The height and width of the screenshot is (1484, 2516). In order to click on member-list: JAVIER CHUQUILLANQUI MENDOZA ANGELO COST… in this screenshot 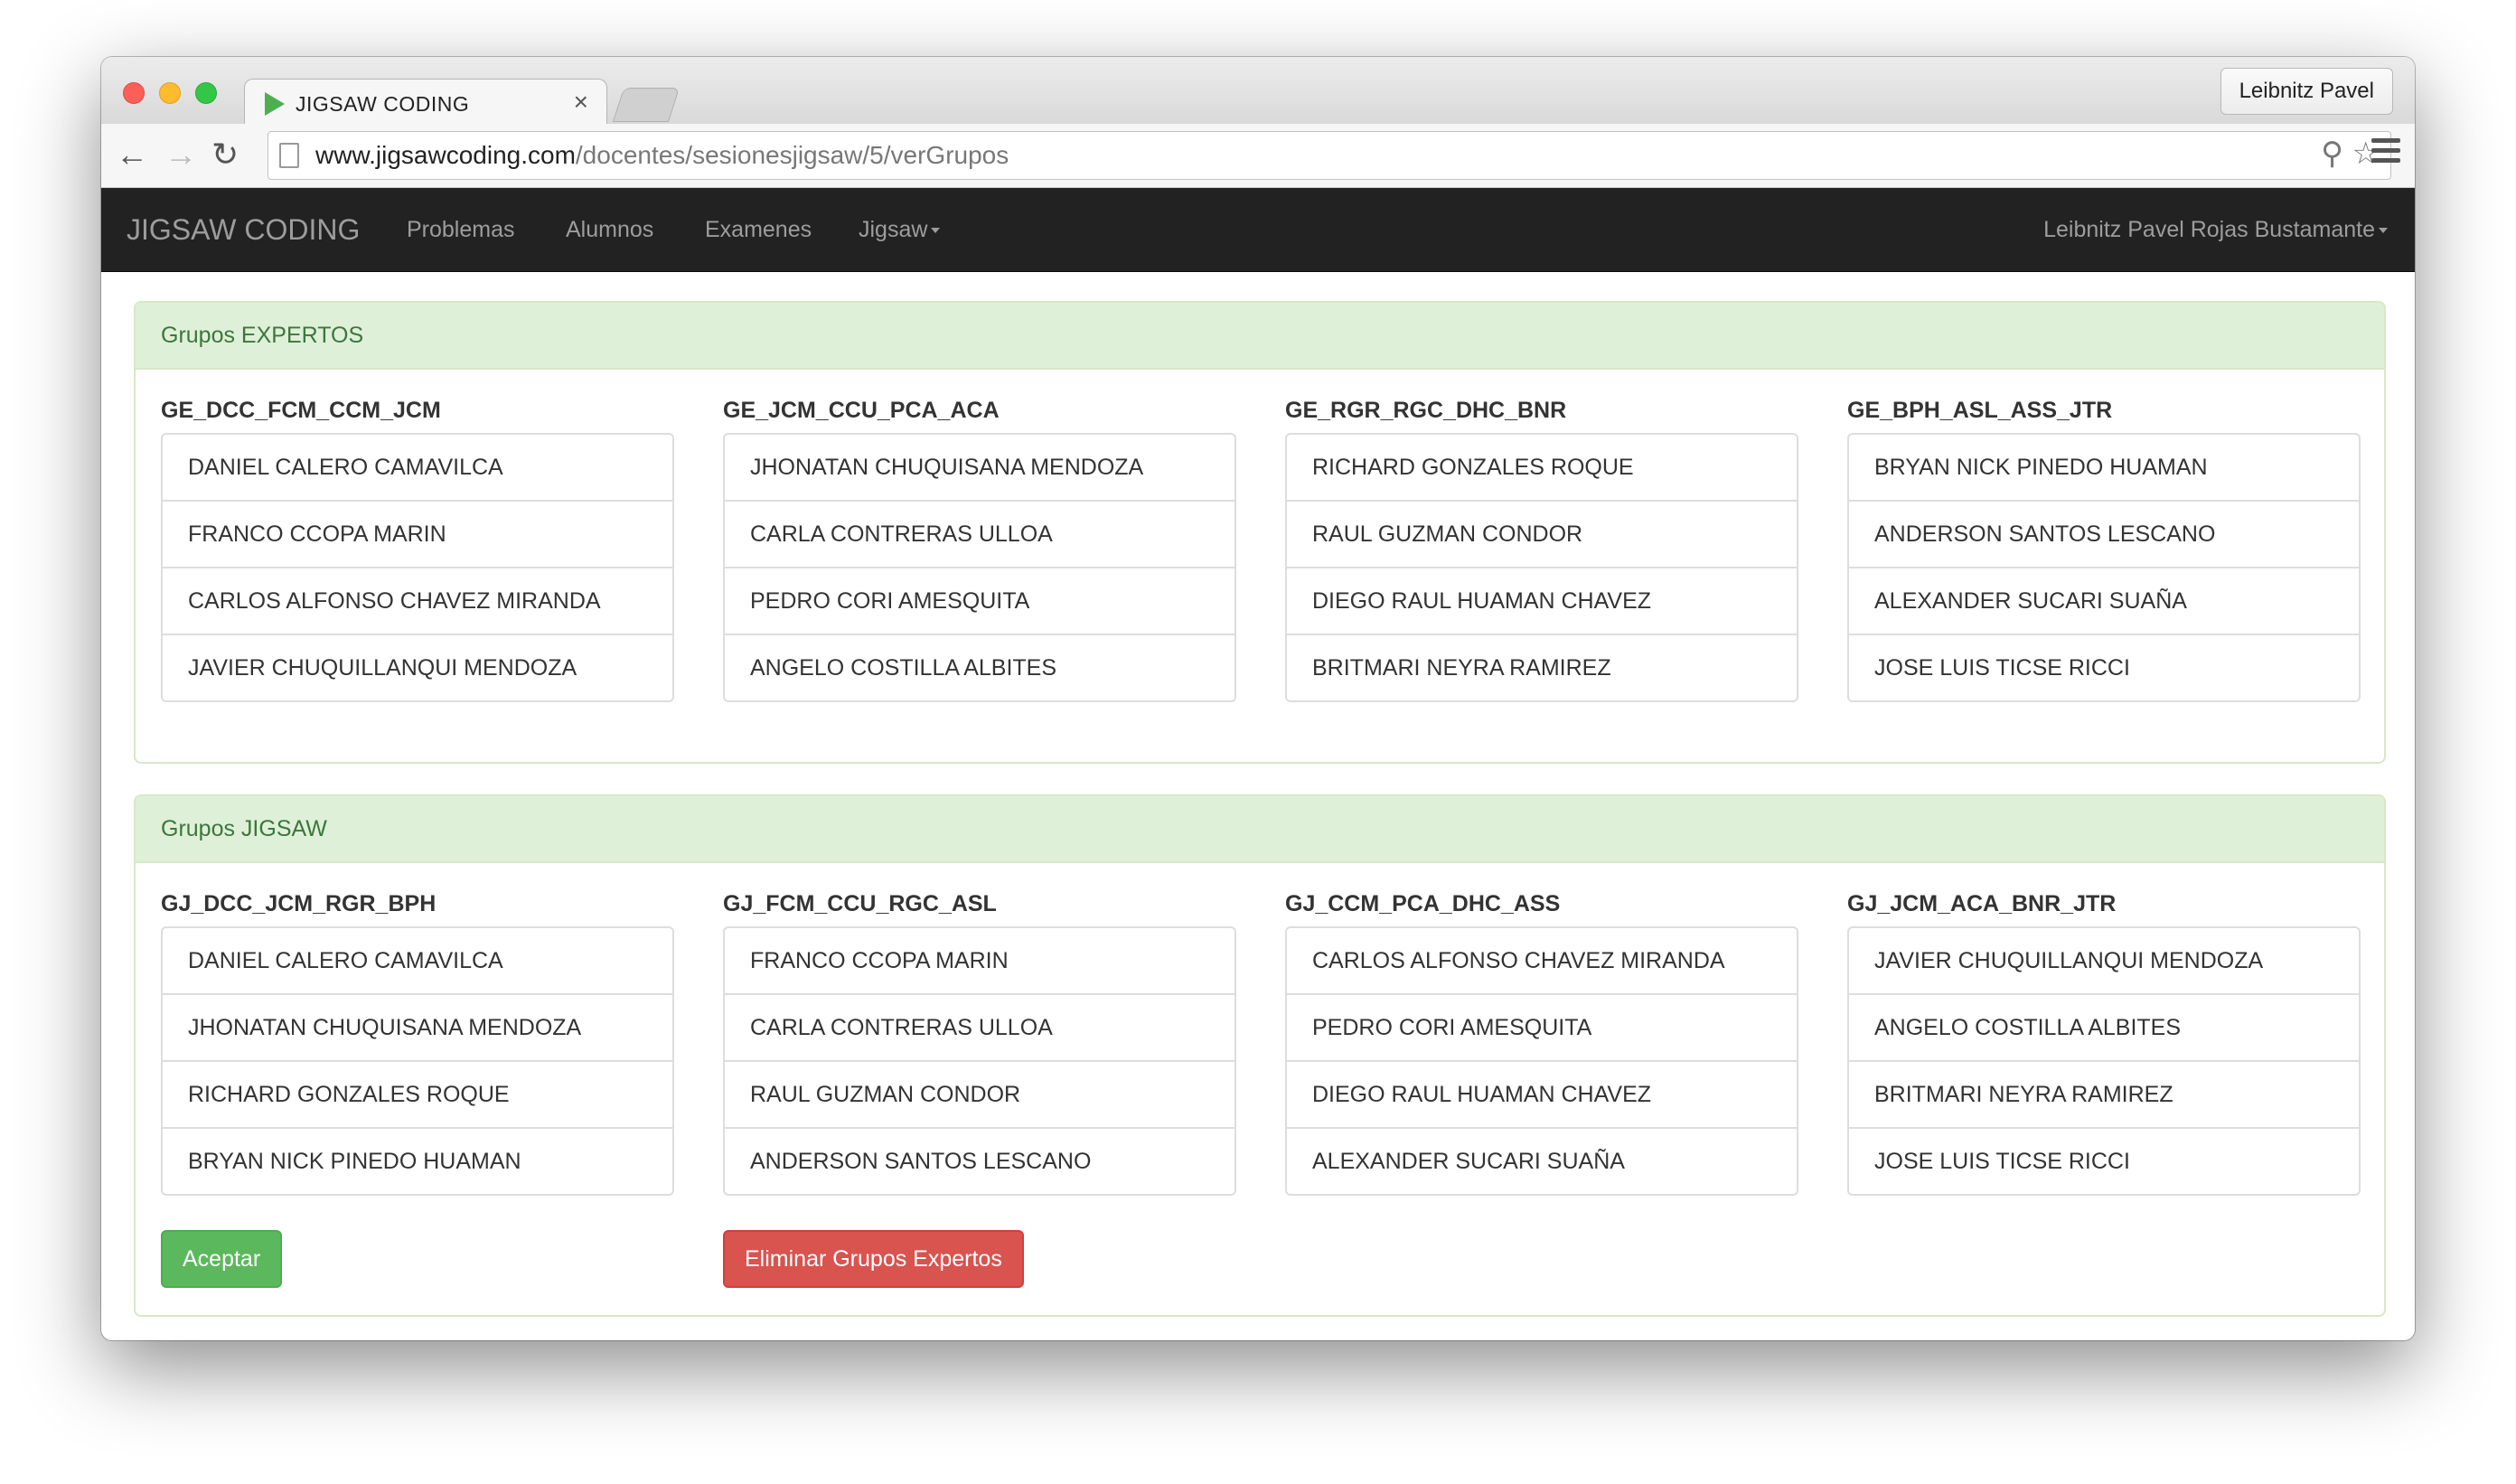, I will do `click(2104, 1061)`.